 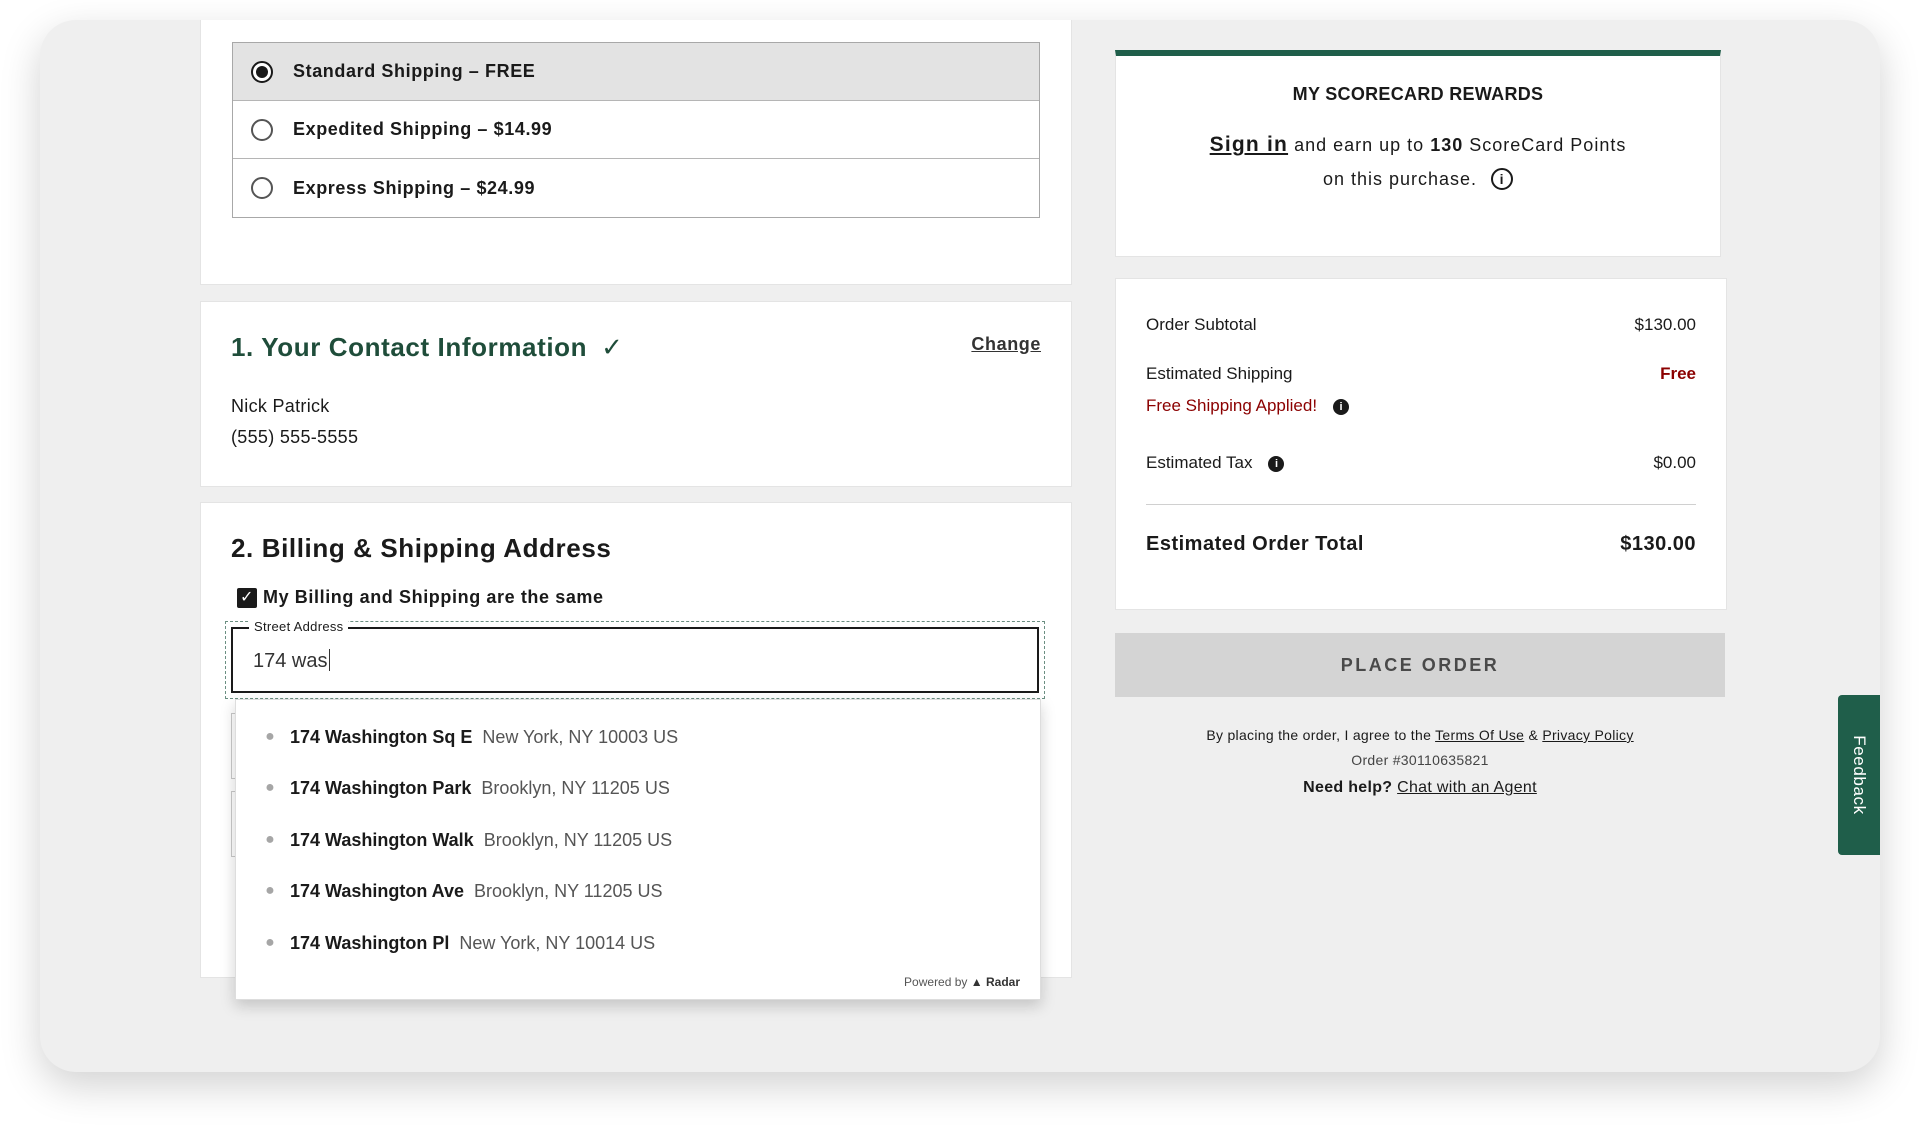 What do you see at coordinates (414, 71) in the screenshot?
I see `shipping-option-label: Standard Shipping – FREE` at bounding box center [414, 71].